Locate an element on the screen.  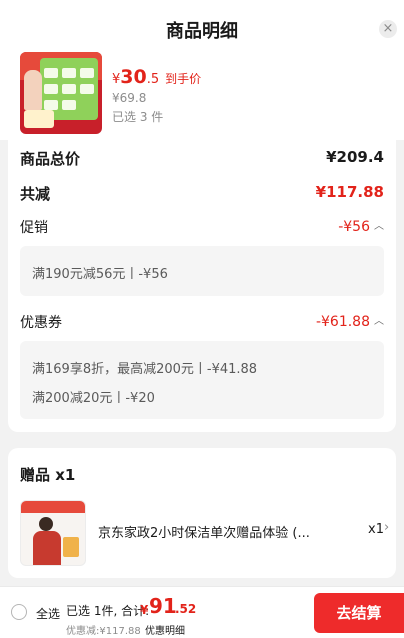
product-image is located at coordinates (61, 93).